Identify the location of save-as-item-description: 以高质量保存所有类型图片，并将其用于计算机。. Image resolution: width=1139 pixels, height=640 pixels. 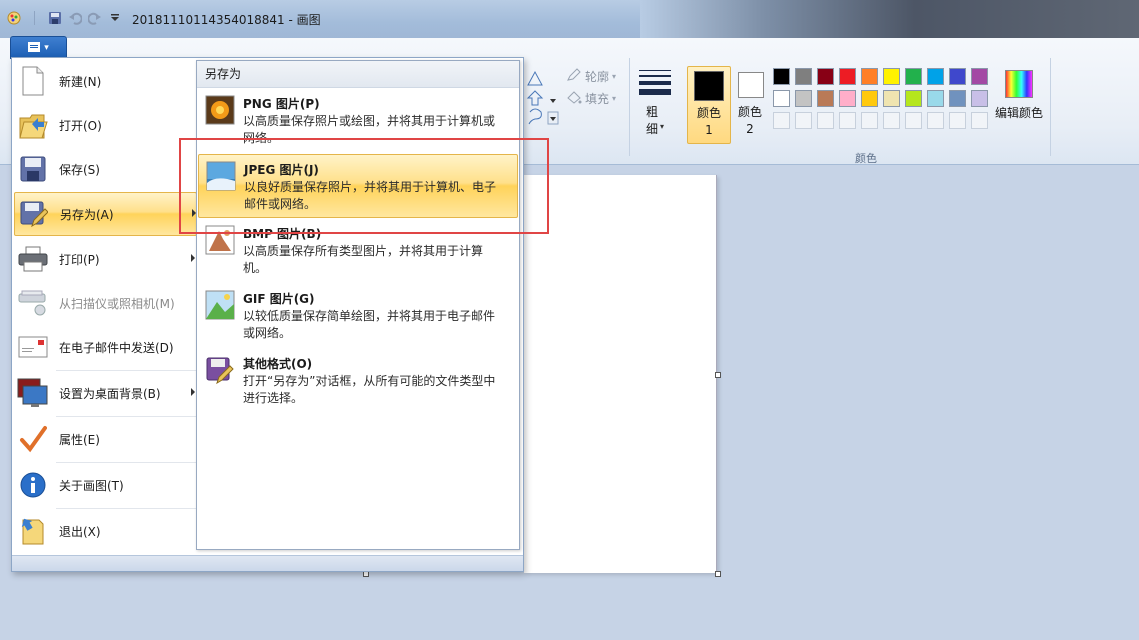
(363, 259).